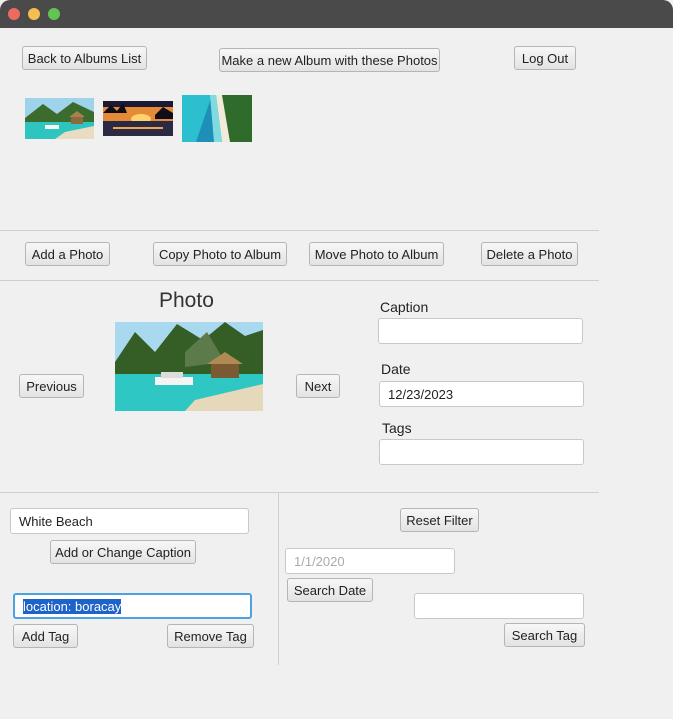 The image size is (673, 719). I want to click on caption-display-field, so click(480, 331).